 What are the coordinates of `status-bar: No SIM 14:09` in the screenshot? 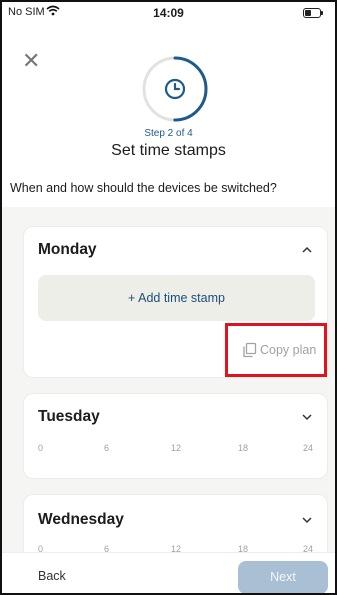 It's located at (168, 13).